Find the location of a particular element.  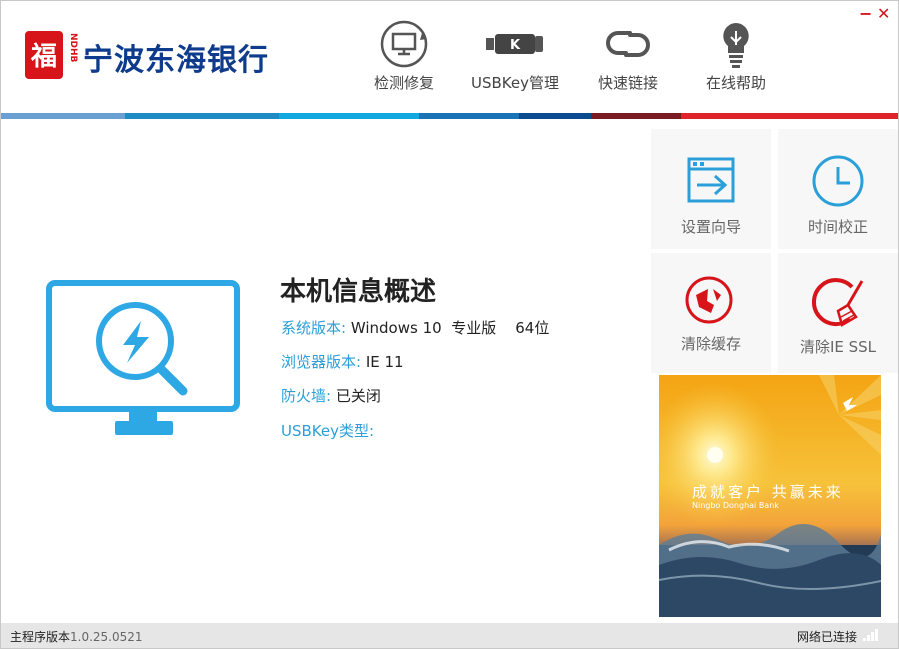

info-title: 本机信息概述 is located at coordinates (358, 292).